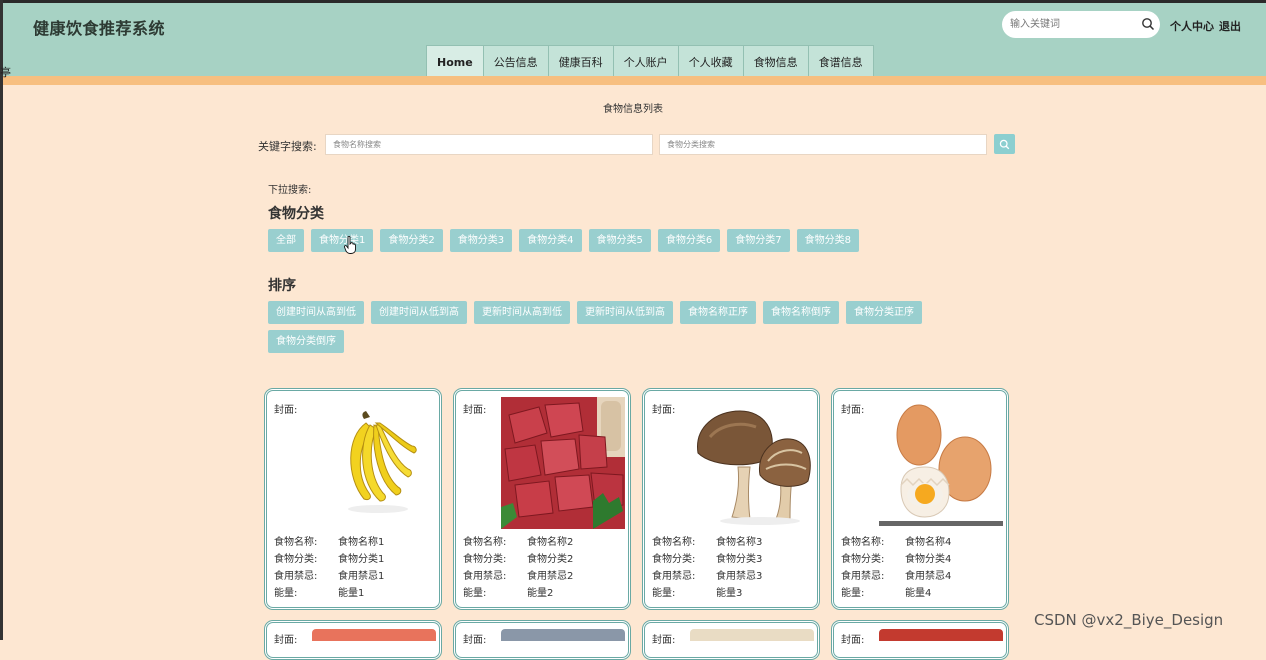  Describe the element at coordinates (928, 576) in the screenshot. I see `info-value: 食用禁忌4` at that location.